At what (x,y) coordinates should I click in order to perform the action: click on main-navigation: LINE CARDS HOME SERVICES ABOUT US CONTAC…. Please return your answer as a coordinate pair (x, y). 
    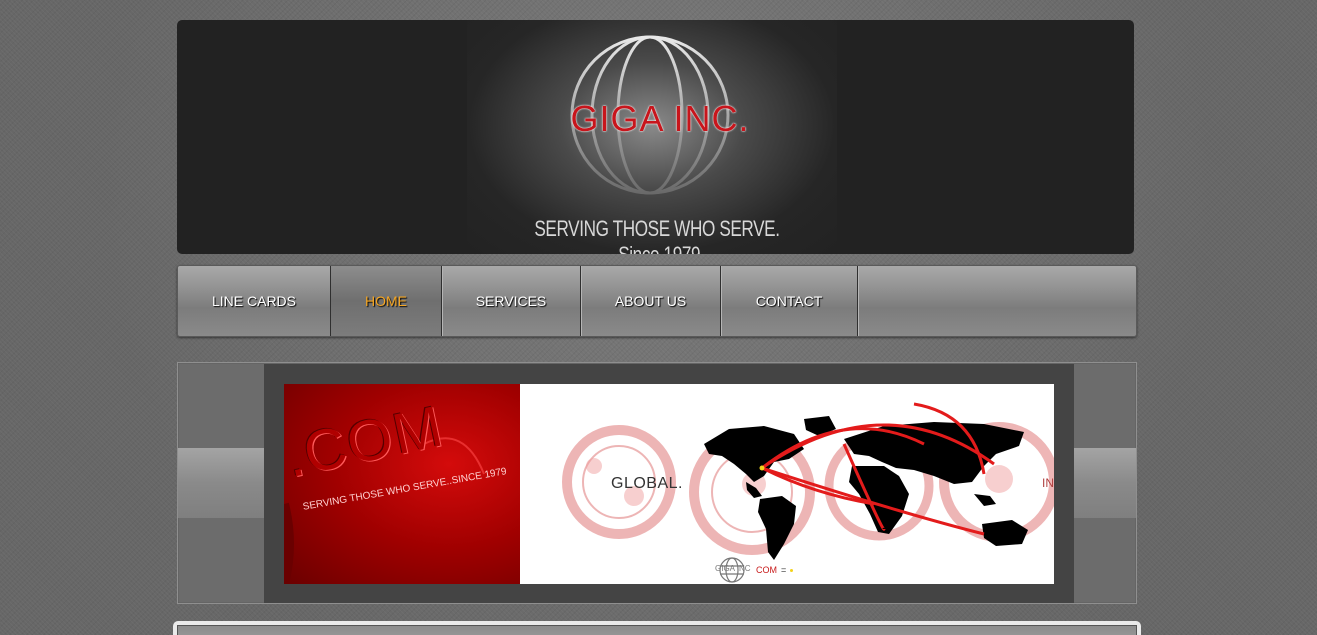
    Looking at the image, I should click on (657, 301).